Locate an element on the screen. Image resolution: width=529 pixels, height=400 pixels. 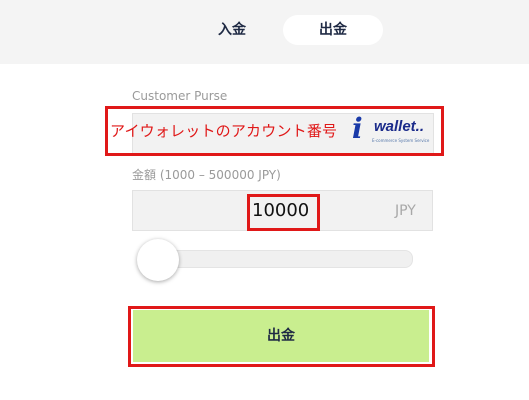
purse-highlight-box is located at coordinates (274, 131).